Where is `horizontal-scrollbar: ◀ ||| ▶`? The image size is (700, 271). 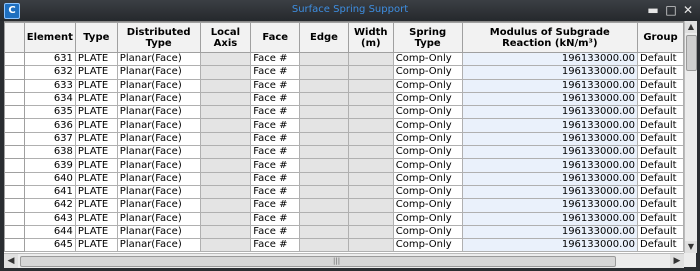 horizontal-scrollbar: ◀ ||| ▶ is located at coordinates (344, 260).